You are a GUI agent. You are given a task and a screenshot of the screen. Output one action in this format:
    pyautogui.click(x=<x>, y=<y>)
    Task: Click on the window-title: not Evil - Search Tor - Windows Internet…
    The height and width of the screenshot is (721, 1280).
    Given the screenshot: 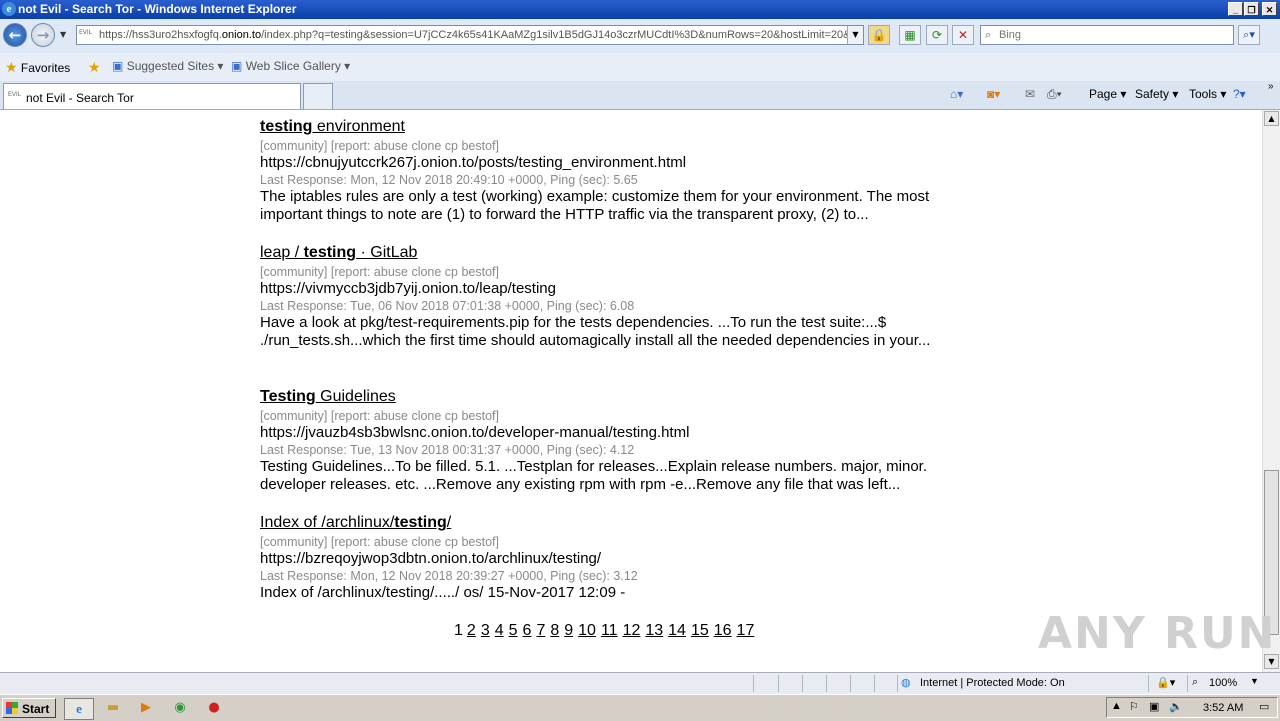 What is the action you would take?
    pyautogui.click(x=157, y=9)
    